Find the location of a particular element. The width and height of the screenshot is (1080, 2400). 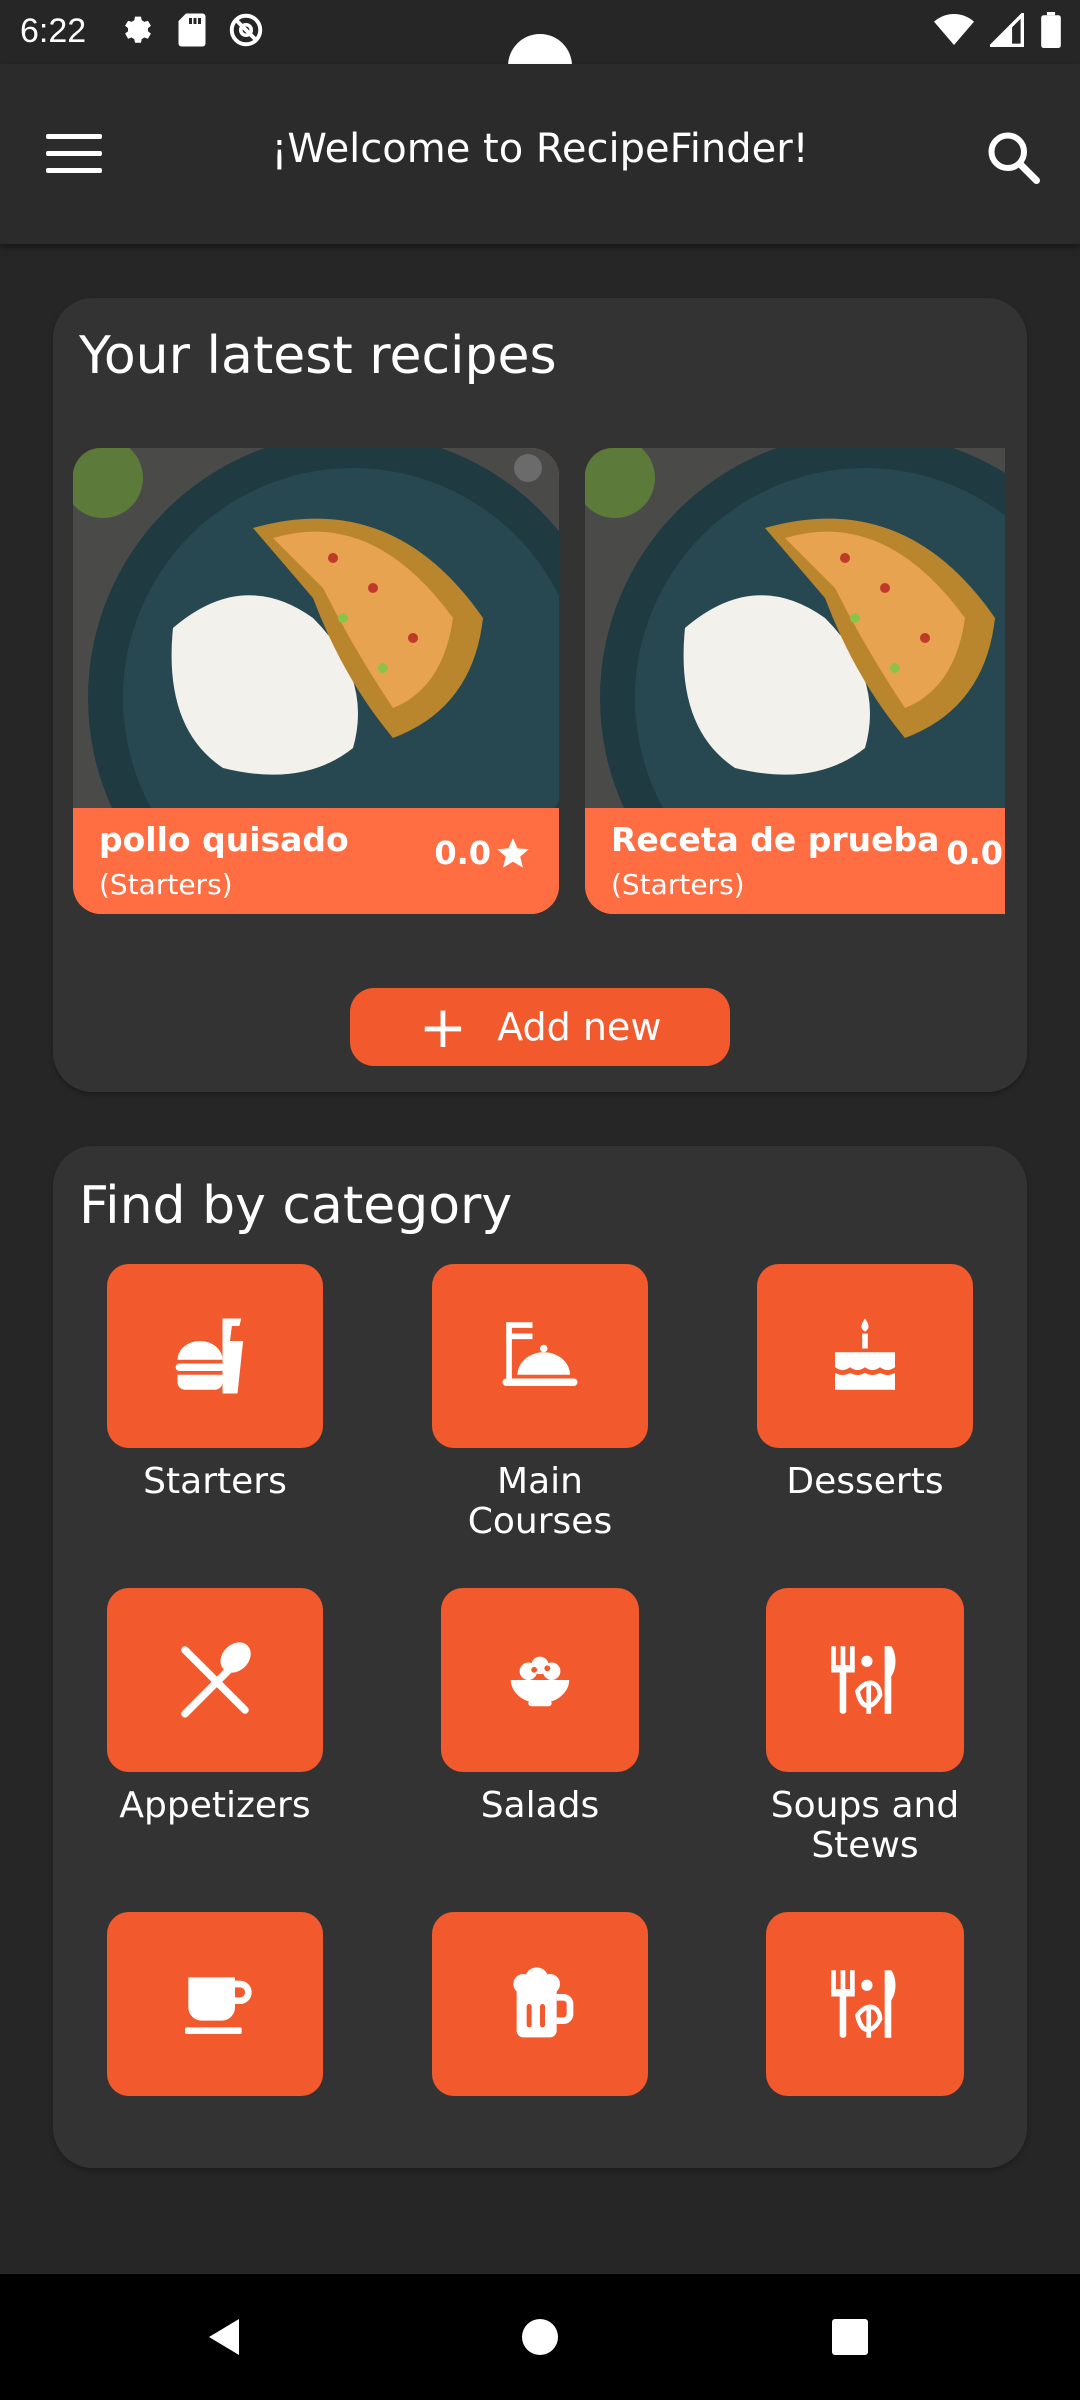

recipe-footer: pollo quisado (Starters) 0.0 is located at coordinates (316, 861).